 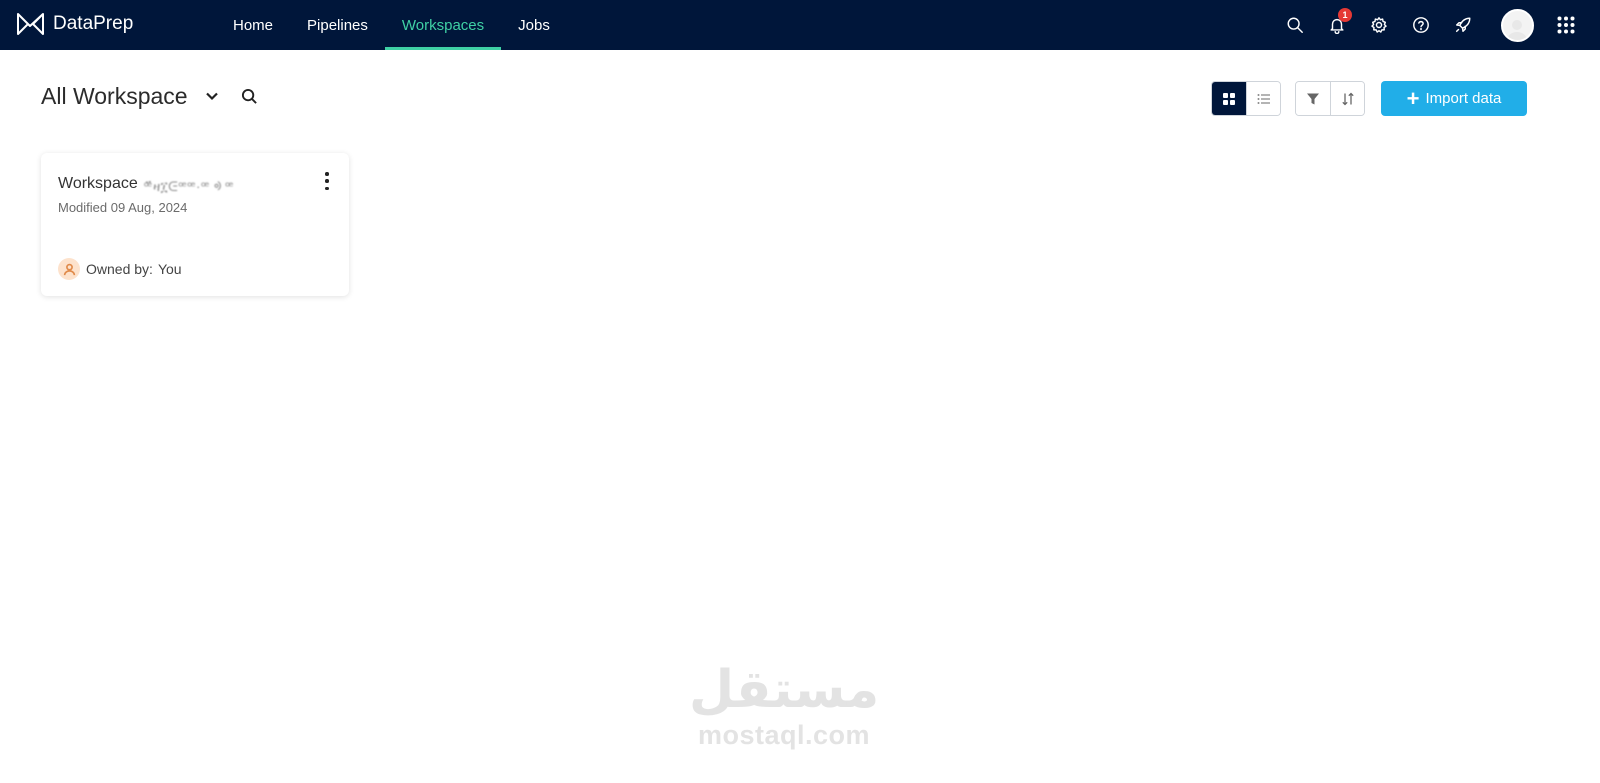 I want to click on user-icon, so click(x=69, y=269).